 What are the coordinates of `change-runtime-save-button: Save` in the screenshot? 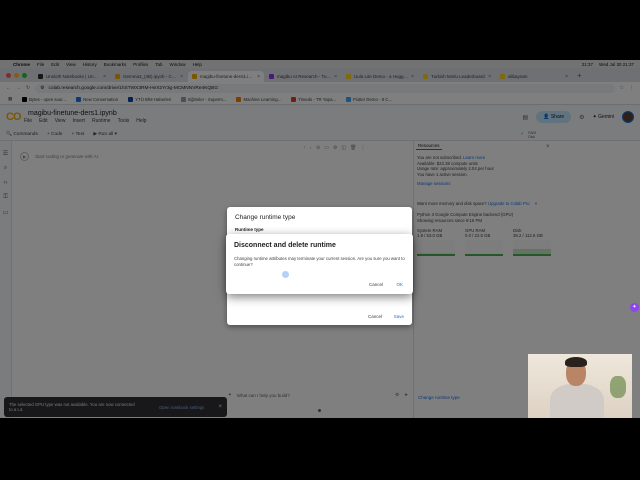 It's located at (399, 316).